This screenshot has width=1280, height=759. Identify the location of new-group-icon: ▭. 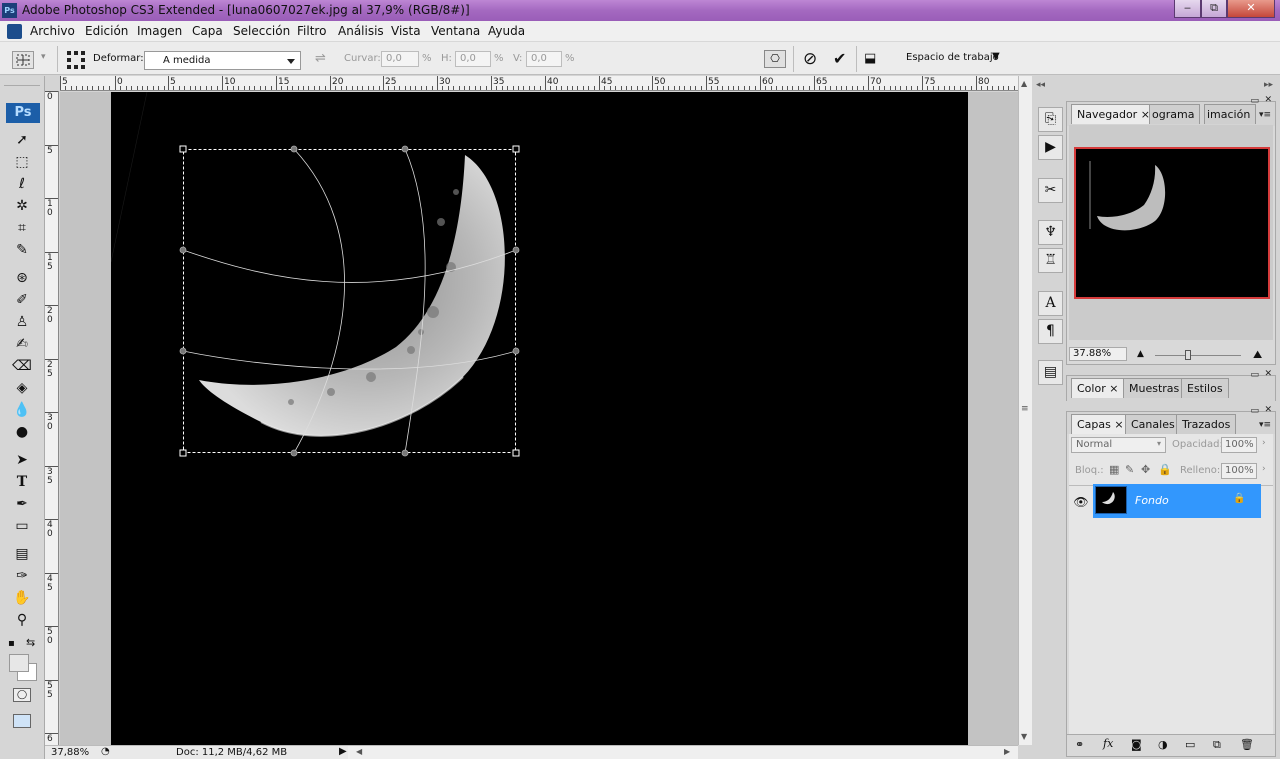
(1190, 744).